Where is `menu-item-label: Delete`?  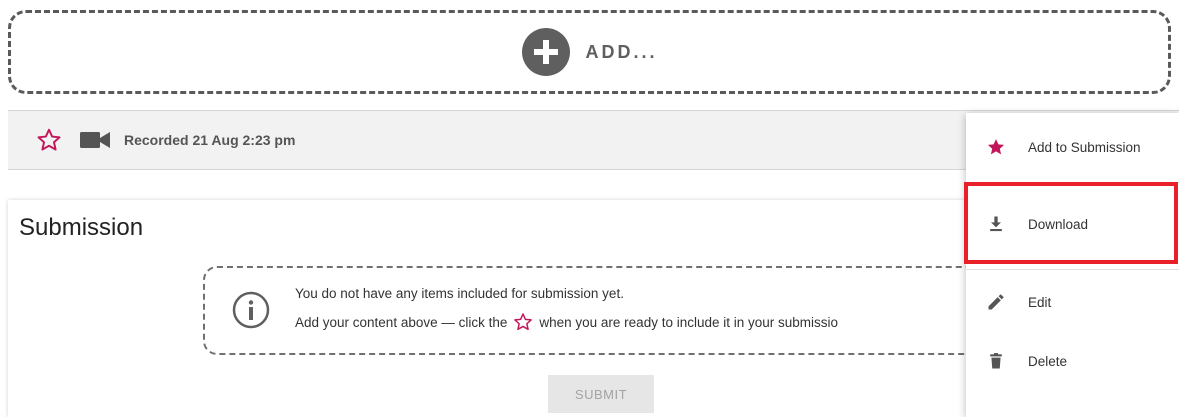 menu-item-label: Delete is located at coordinates (1048, 361).